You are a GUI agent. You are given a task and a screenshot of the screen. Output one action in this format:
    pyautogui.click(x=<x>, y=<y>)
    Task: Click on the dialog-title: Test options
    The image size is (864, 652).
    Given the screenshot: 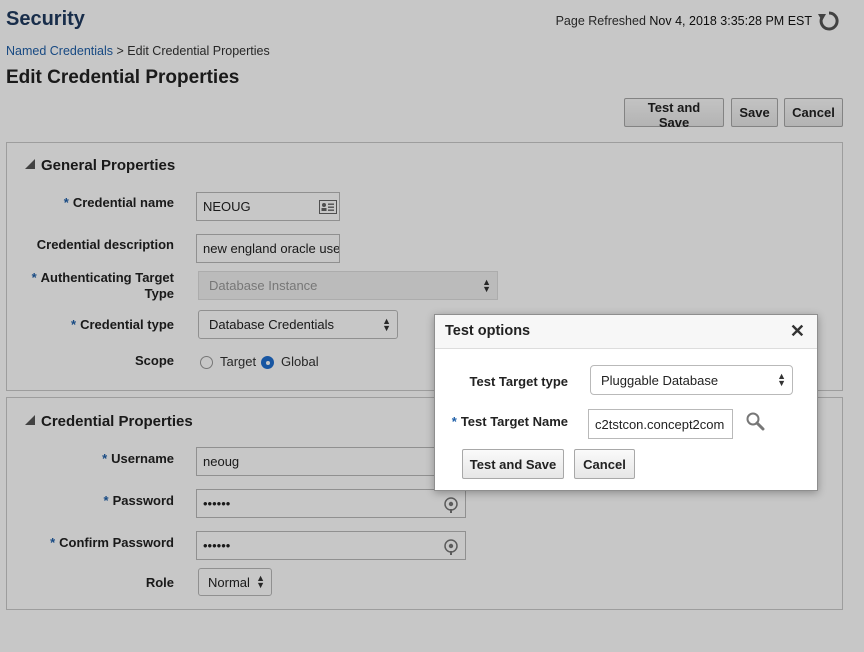 What is the action you would take?
    pyautogui.click(x=488, y=331)
    